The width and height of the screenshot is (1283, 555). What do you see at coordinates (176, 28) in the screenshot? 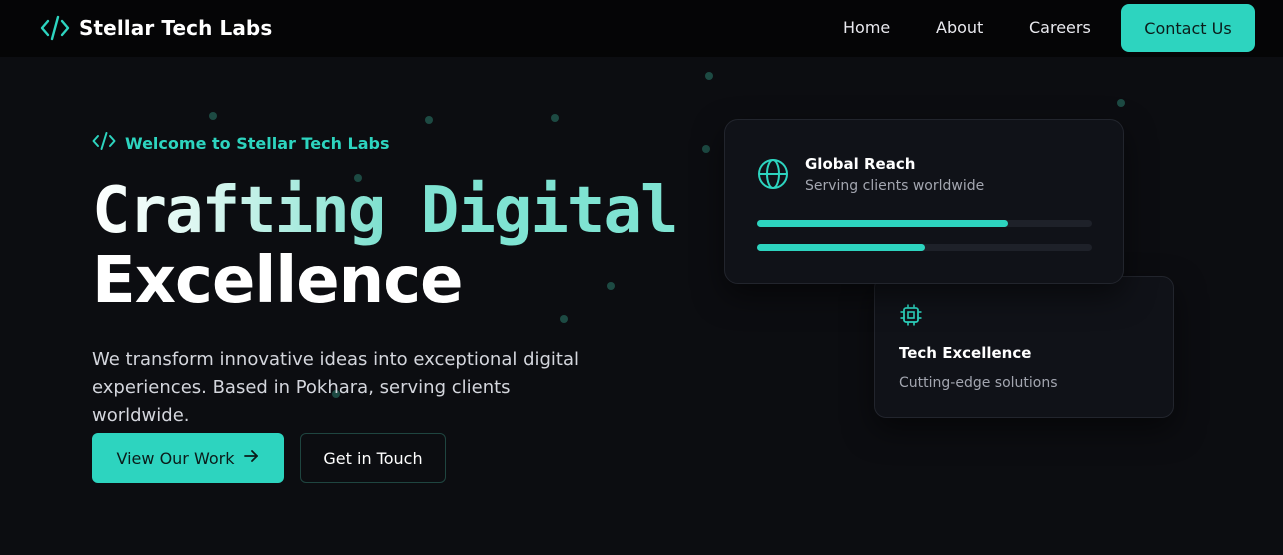
I see `brand-name: Stellar Tech Labs` at bounding box center [176, 28].